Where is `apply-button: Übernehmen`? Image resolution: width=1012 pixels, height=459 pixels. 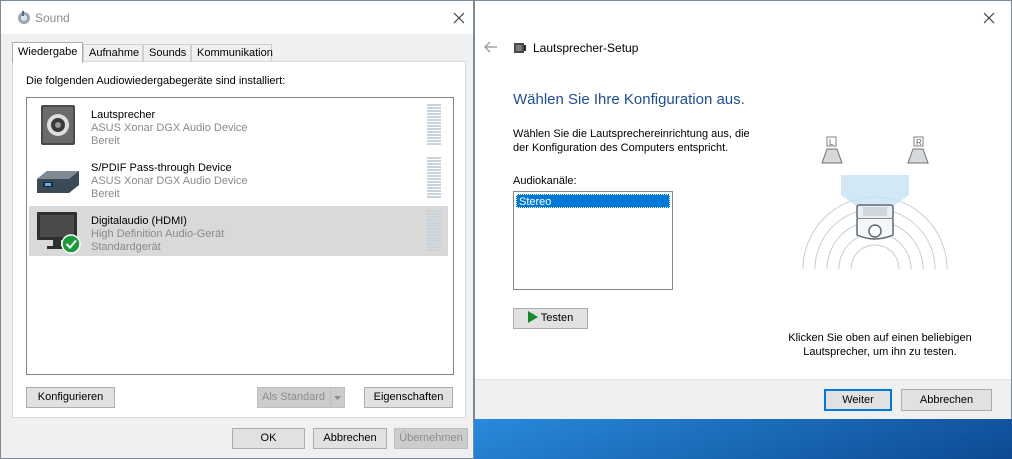 apply-button: Übernehmen is located at coordinates (431, 438).